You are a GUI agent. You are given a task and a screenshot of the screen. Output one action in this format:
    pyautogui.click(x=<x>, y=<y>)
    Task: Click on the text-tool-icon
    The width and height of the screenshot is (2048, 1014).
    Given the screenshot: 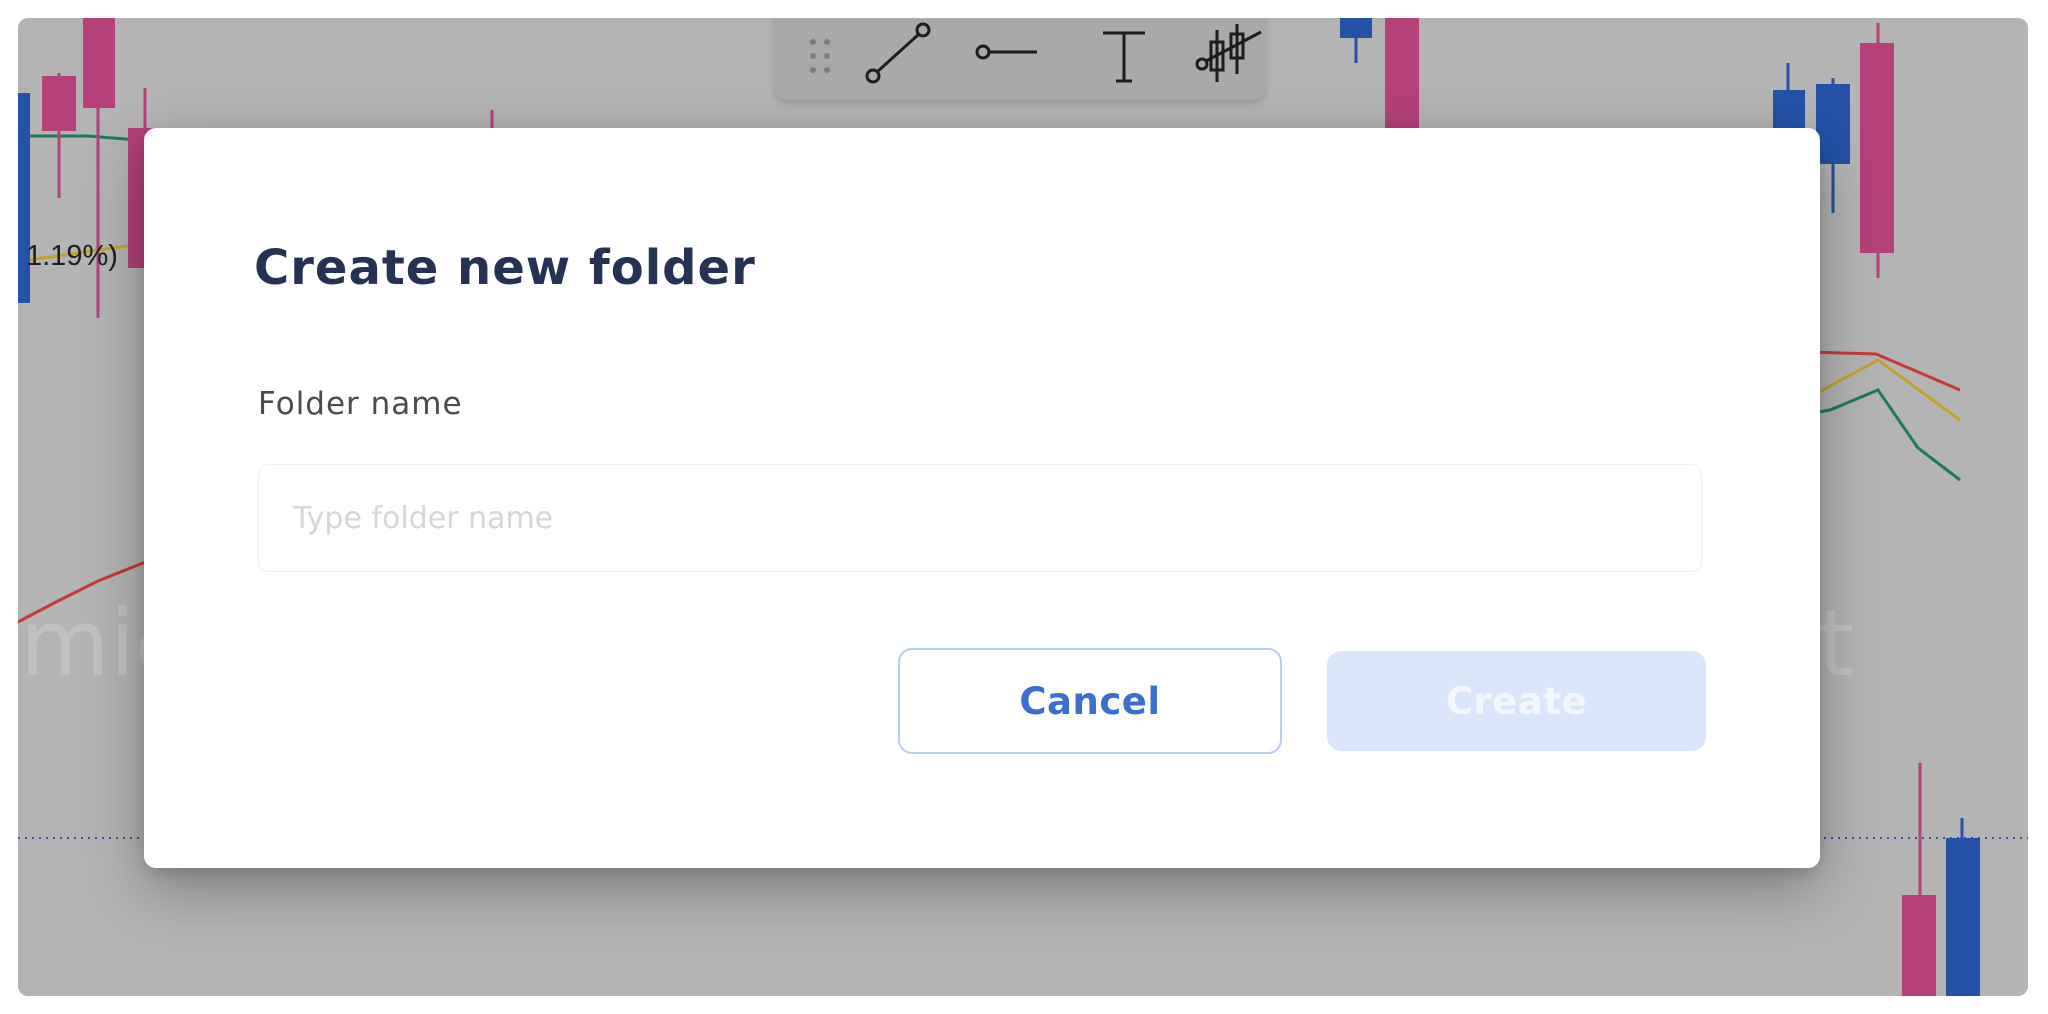 What is the action you would take?
    pyautogui.click(x=1124, y=57)
    